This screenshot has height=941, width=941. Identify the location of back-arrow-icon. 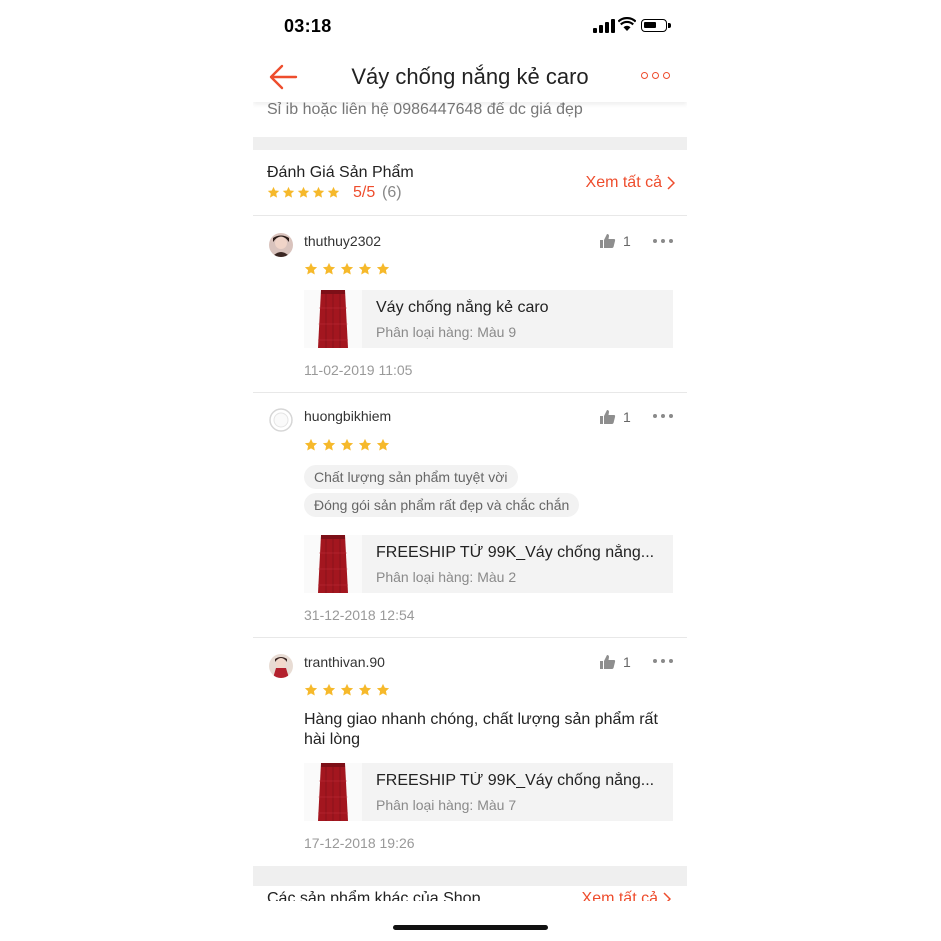
(283, 77).